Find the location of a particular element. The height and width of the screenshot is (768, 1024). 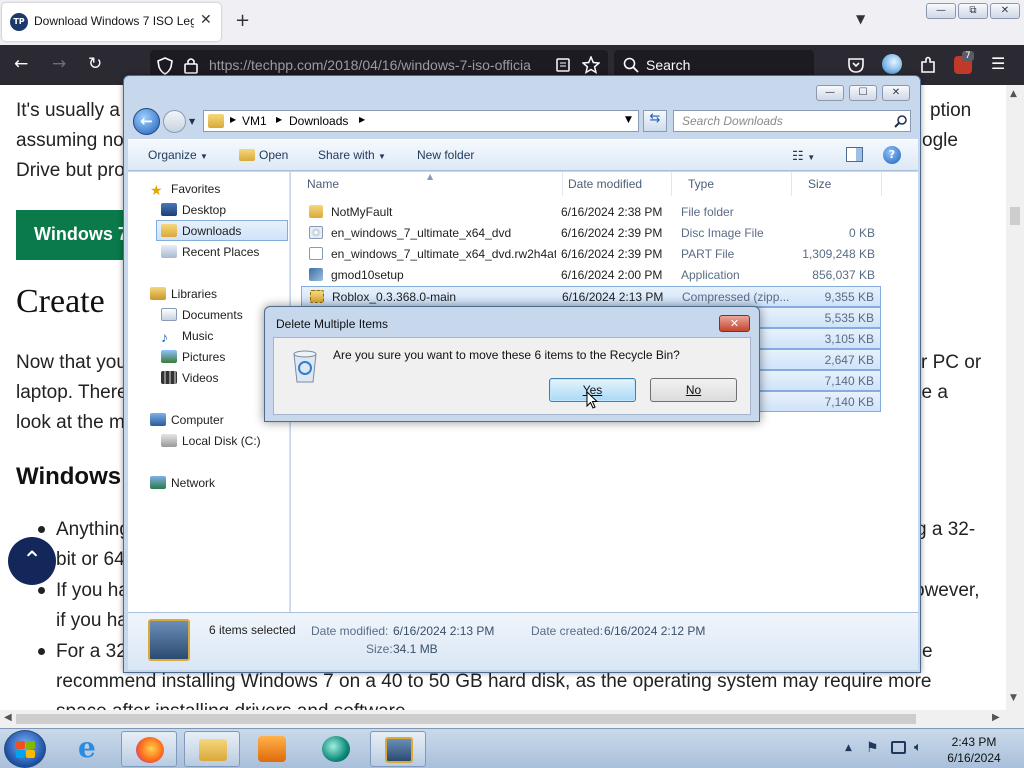

tab-close-icon: ✕ is located at coordinates (206, 20).